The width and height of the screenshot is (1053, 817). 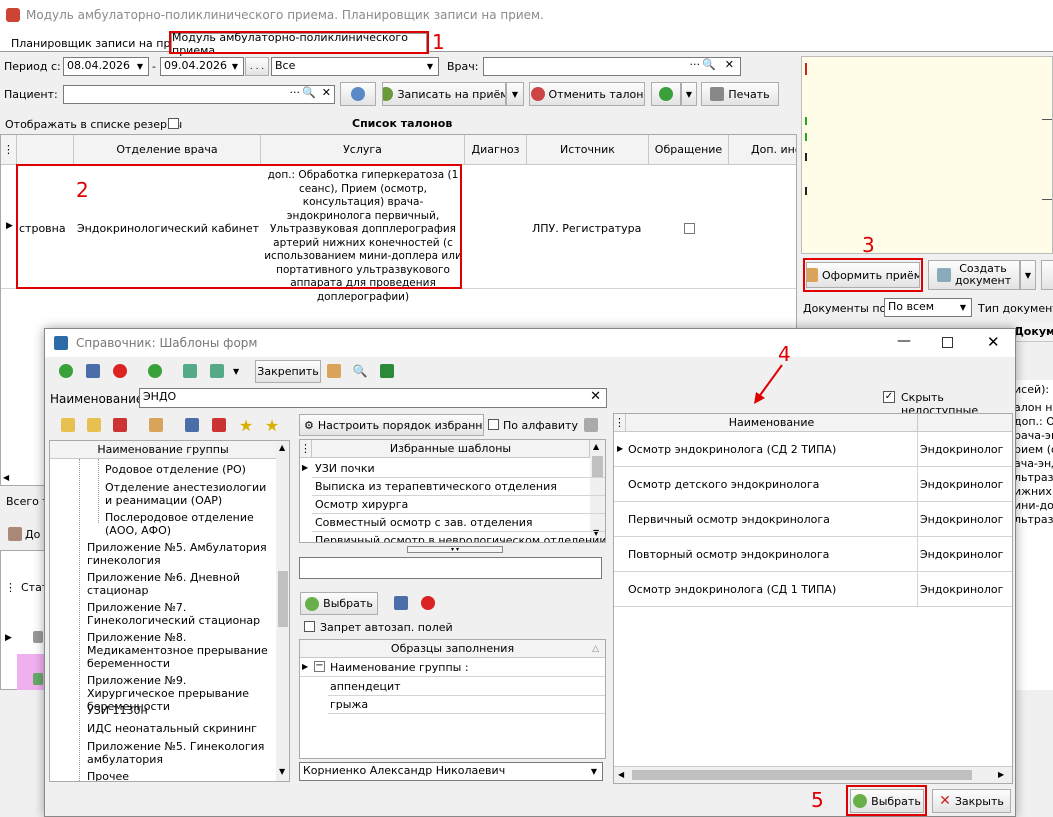 What do you see at coordinates (455, 549) in the screenshot?
I see `splitter-handle: ▾ ▾` at bounding box center [455, 549].